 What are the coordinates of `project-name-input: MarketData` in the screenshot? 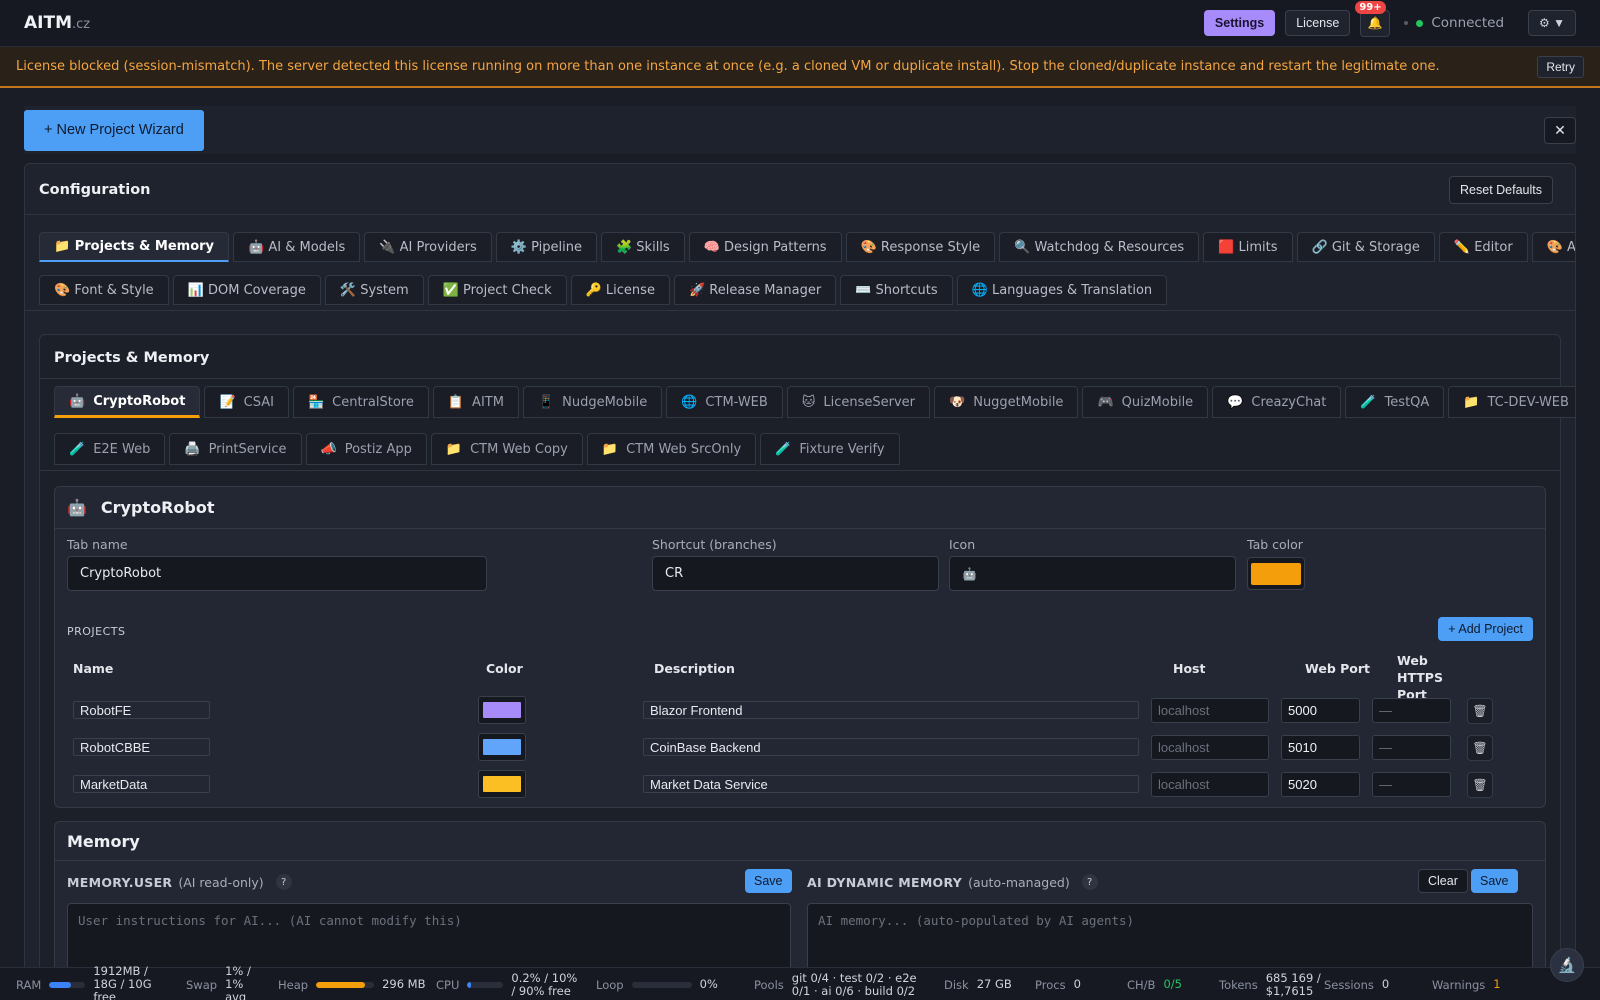 It's located at (141, 784).